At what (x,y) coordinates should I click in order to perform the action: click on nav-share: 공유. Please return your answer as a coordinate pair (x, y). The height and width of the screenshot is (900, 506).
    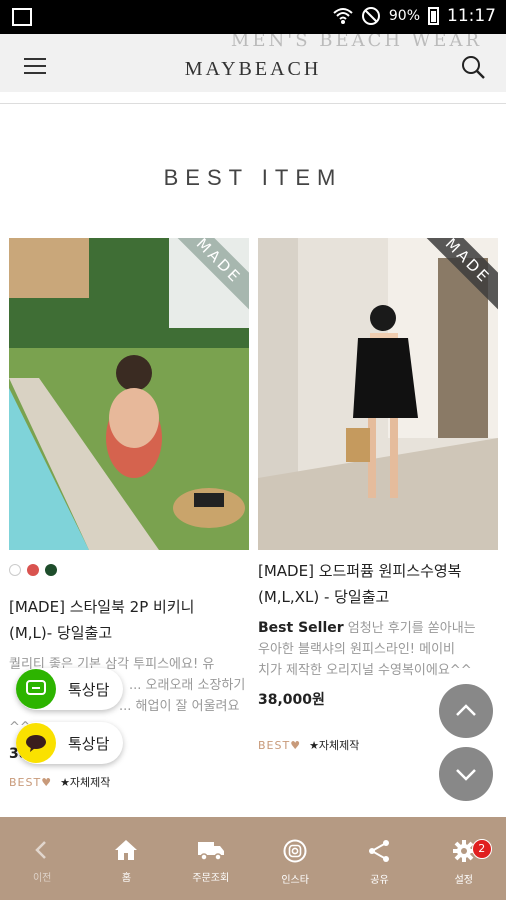
    Looking at the image, I should click on (379, 858).